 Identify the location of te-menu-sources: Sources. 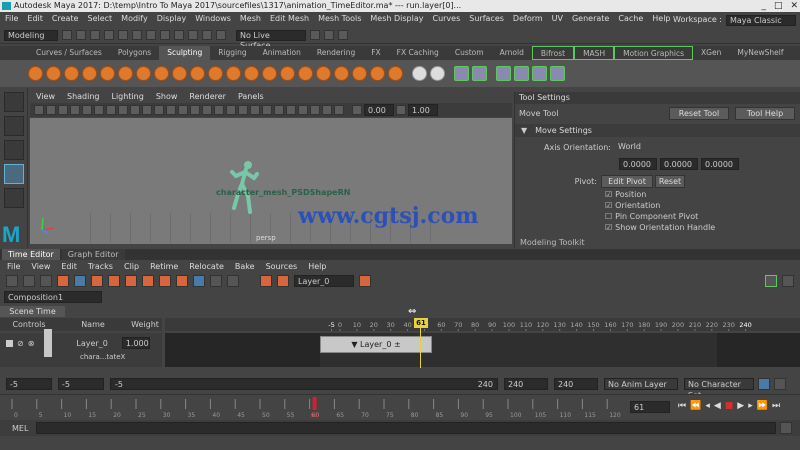
(282, 267).